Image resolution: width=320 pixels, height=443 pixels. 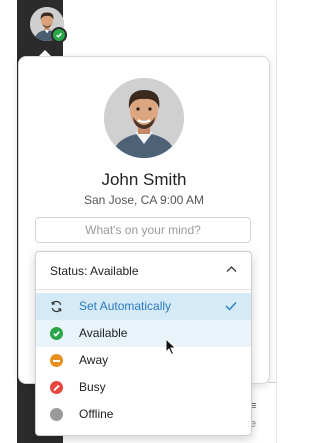 I want to click on selected-check-icon, so click(x=231, y=306).